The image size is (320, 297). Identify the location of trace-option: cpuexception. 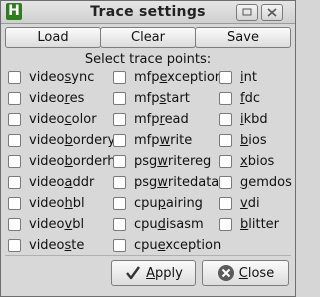
(168, 245).